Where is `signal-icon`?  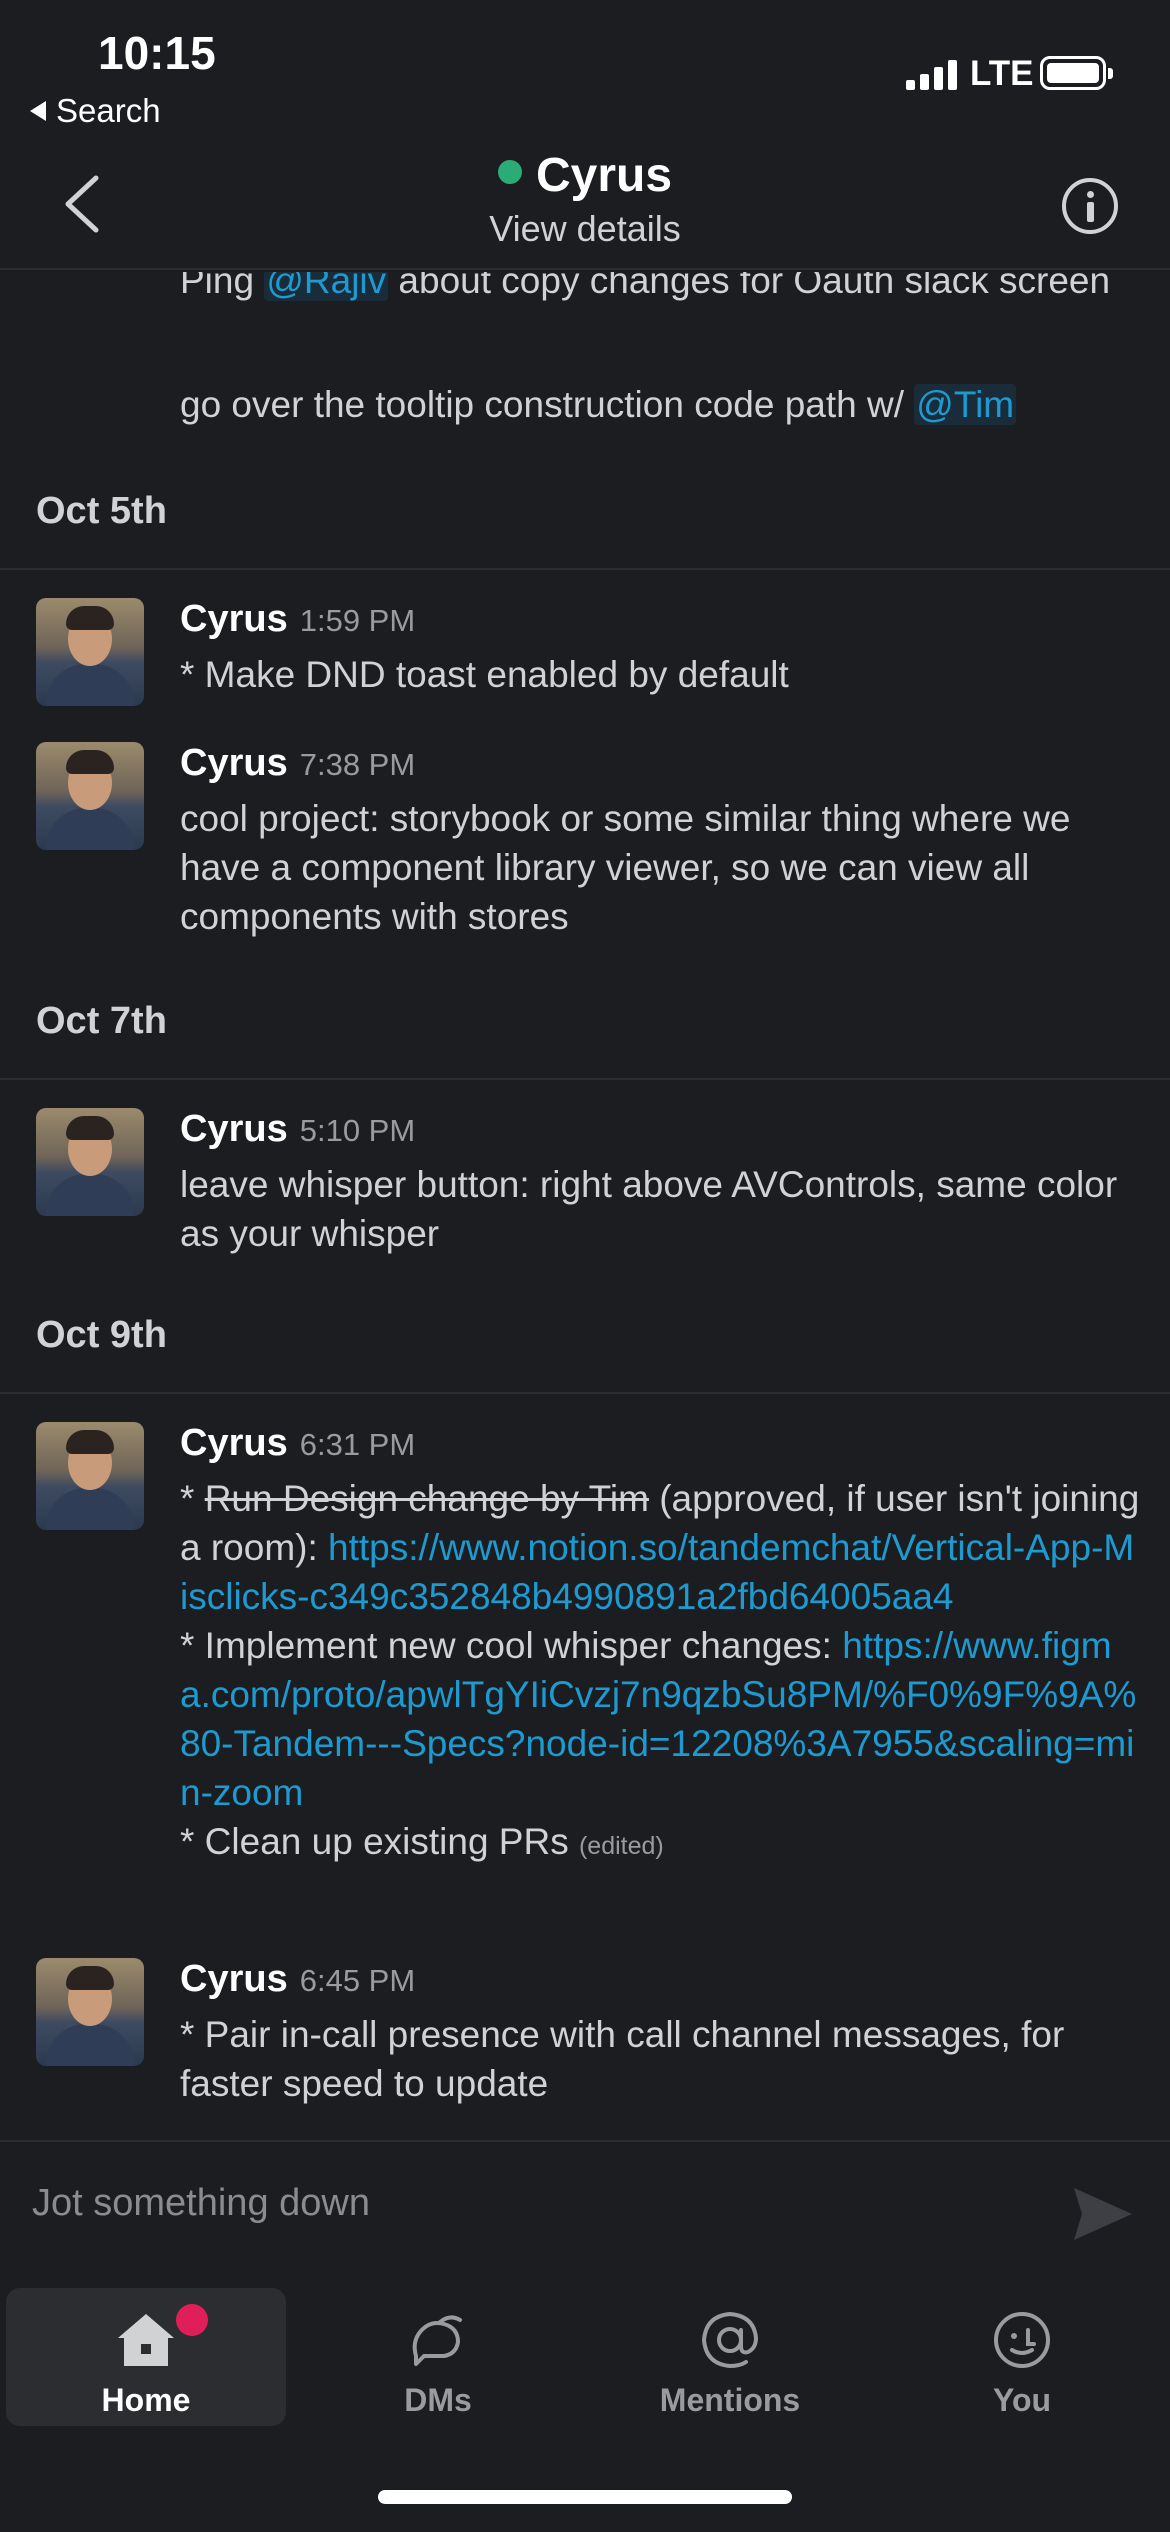 signal-icon is located at coordinates (931, 75).